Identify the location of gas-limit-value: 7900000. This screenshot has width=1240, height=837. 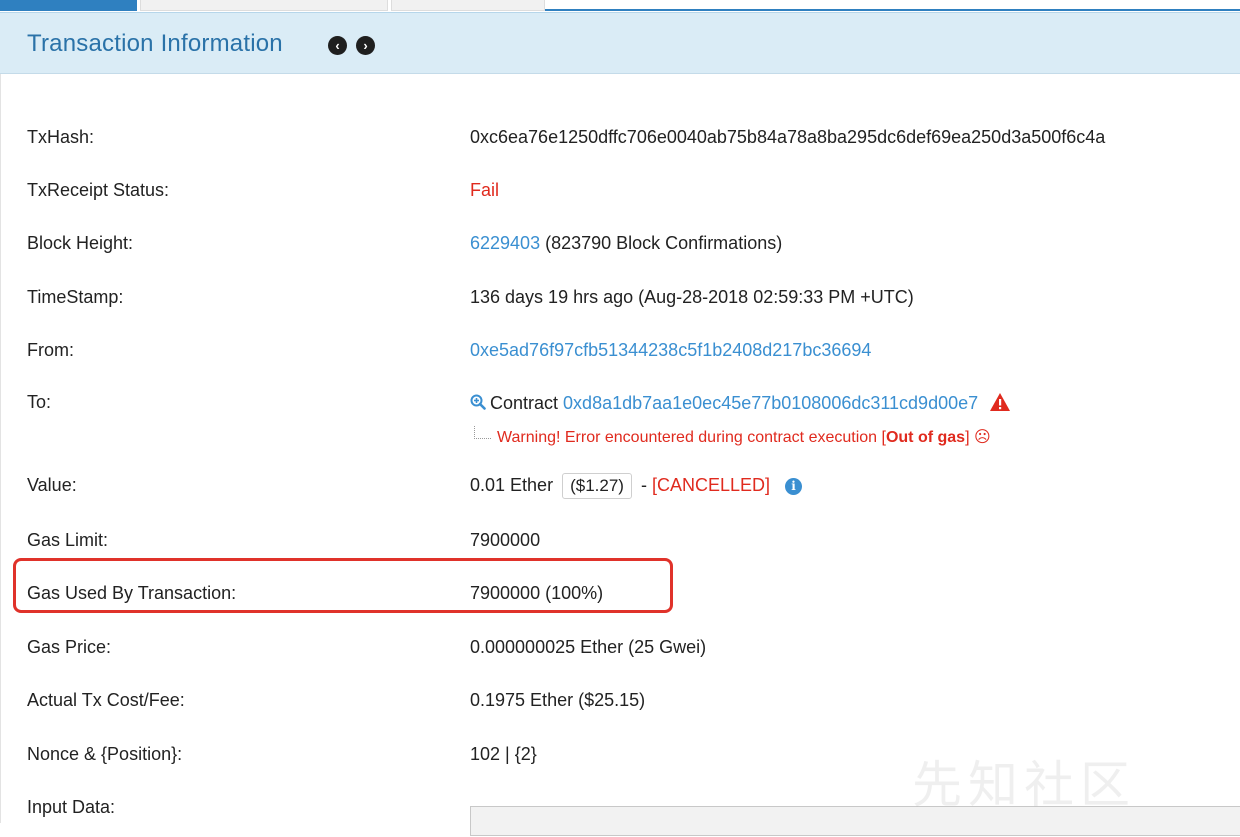
(505, 540).